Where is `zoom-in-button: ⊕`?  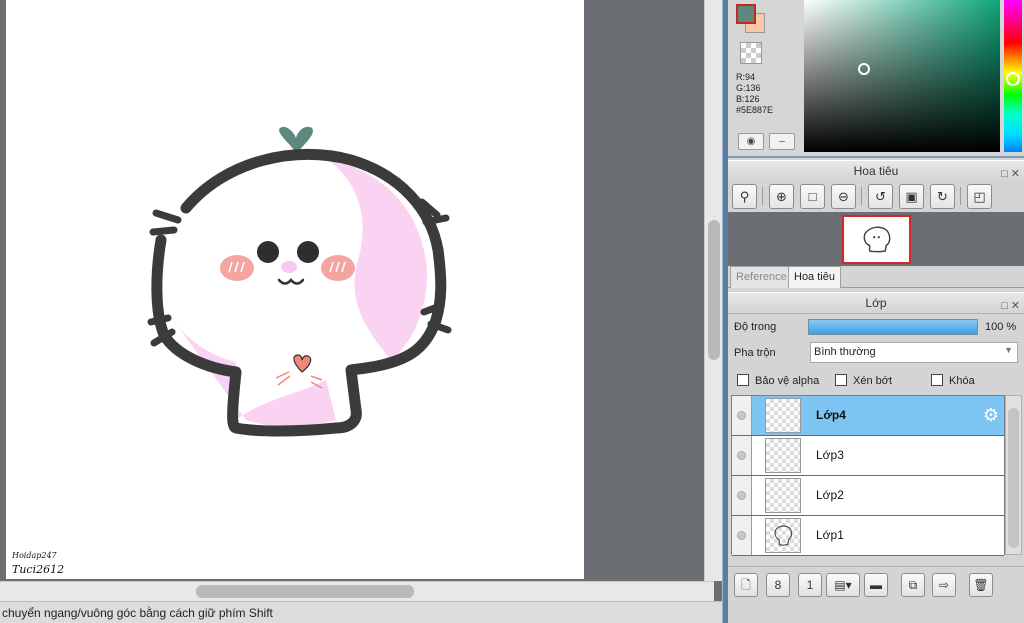 zoom-in-button: ⊕ is located at coordinates (781, 196).